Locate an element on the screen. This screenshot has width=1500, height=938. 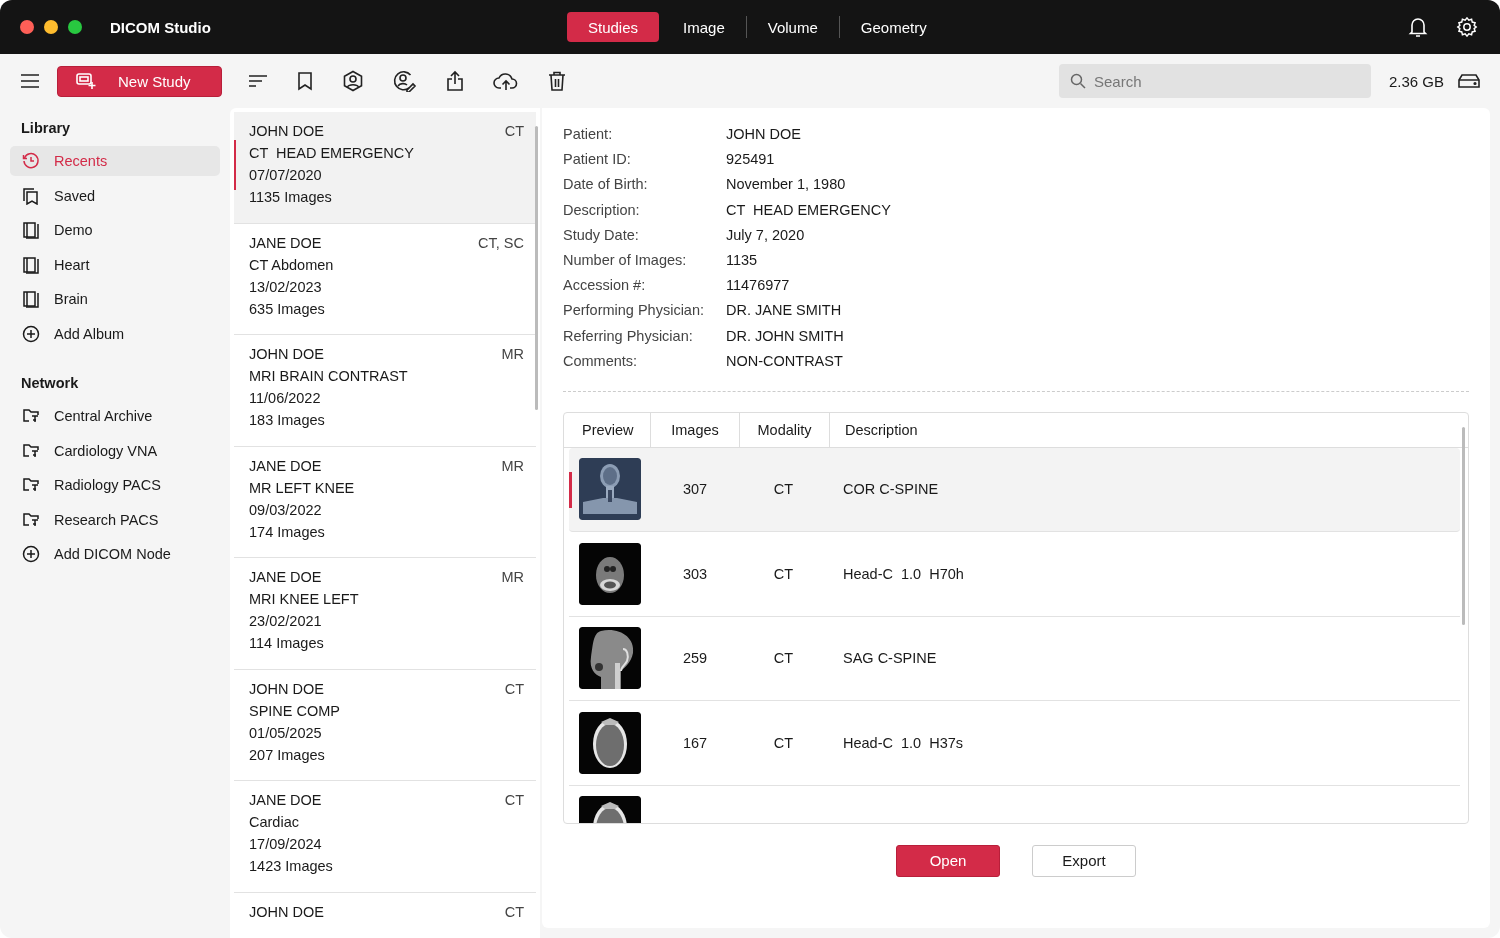
minimize-button is located at coordinates (51, 27).